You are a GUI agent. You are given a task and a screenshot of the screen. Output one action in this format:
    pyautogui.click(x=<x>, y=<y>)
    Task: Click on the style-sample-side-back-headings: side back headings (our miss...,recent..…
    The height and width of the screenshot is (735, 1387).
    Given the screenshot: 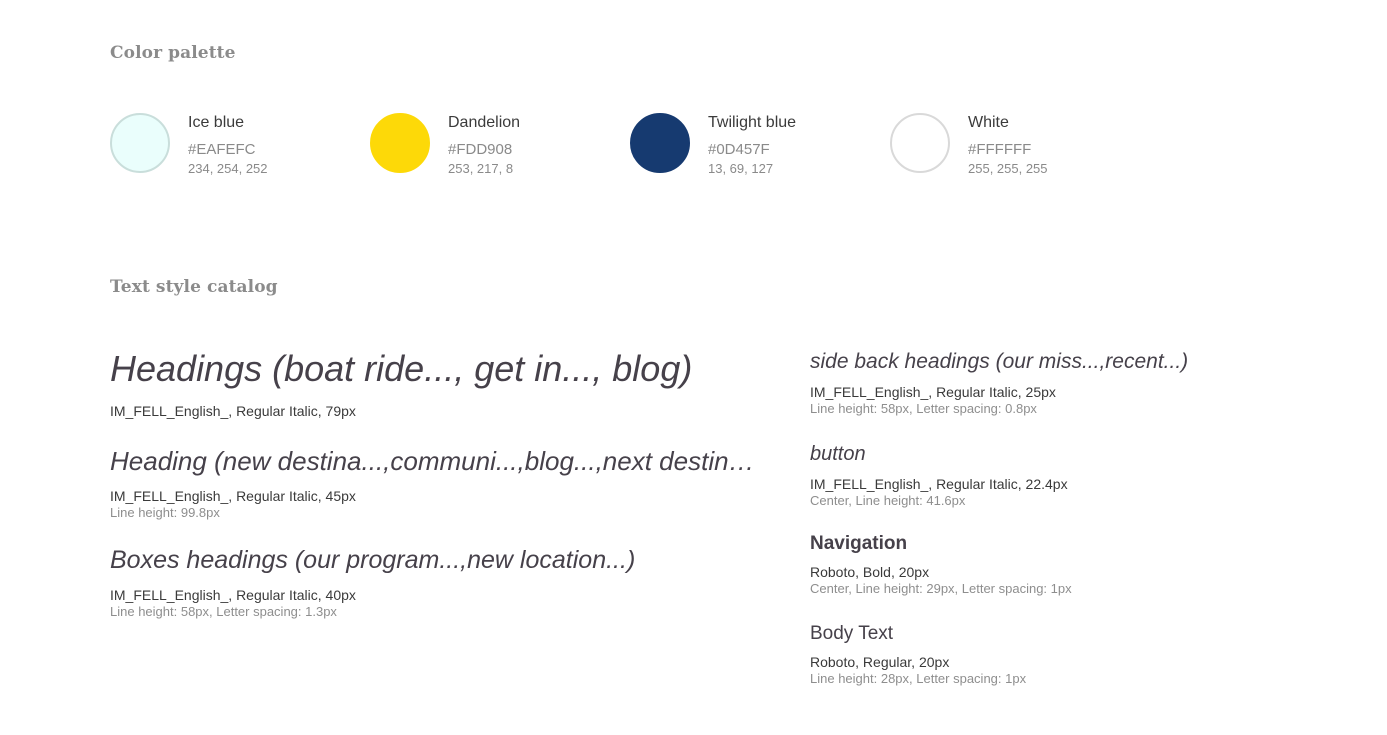 What is the action you would take?
    pyautogui.click(x=999, y=361)
    